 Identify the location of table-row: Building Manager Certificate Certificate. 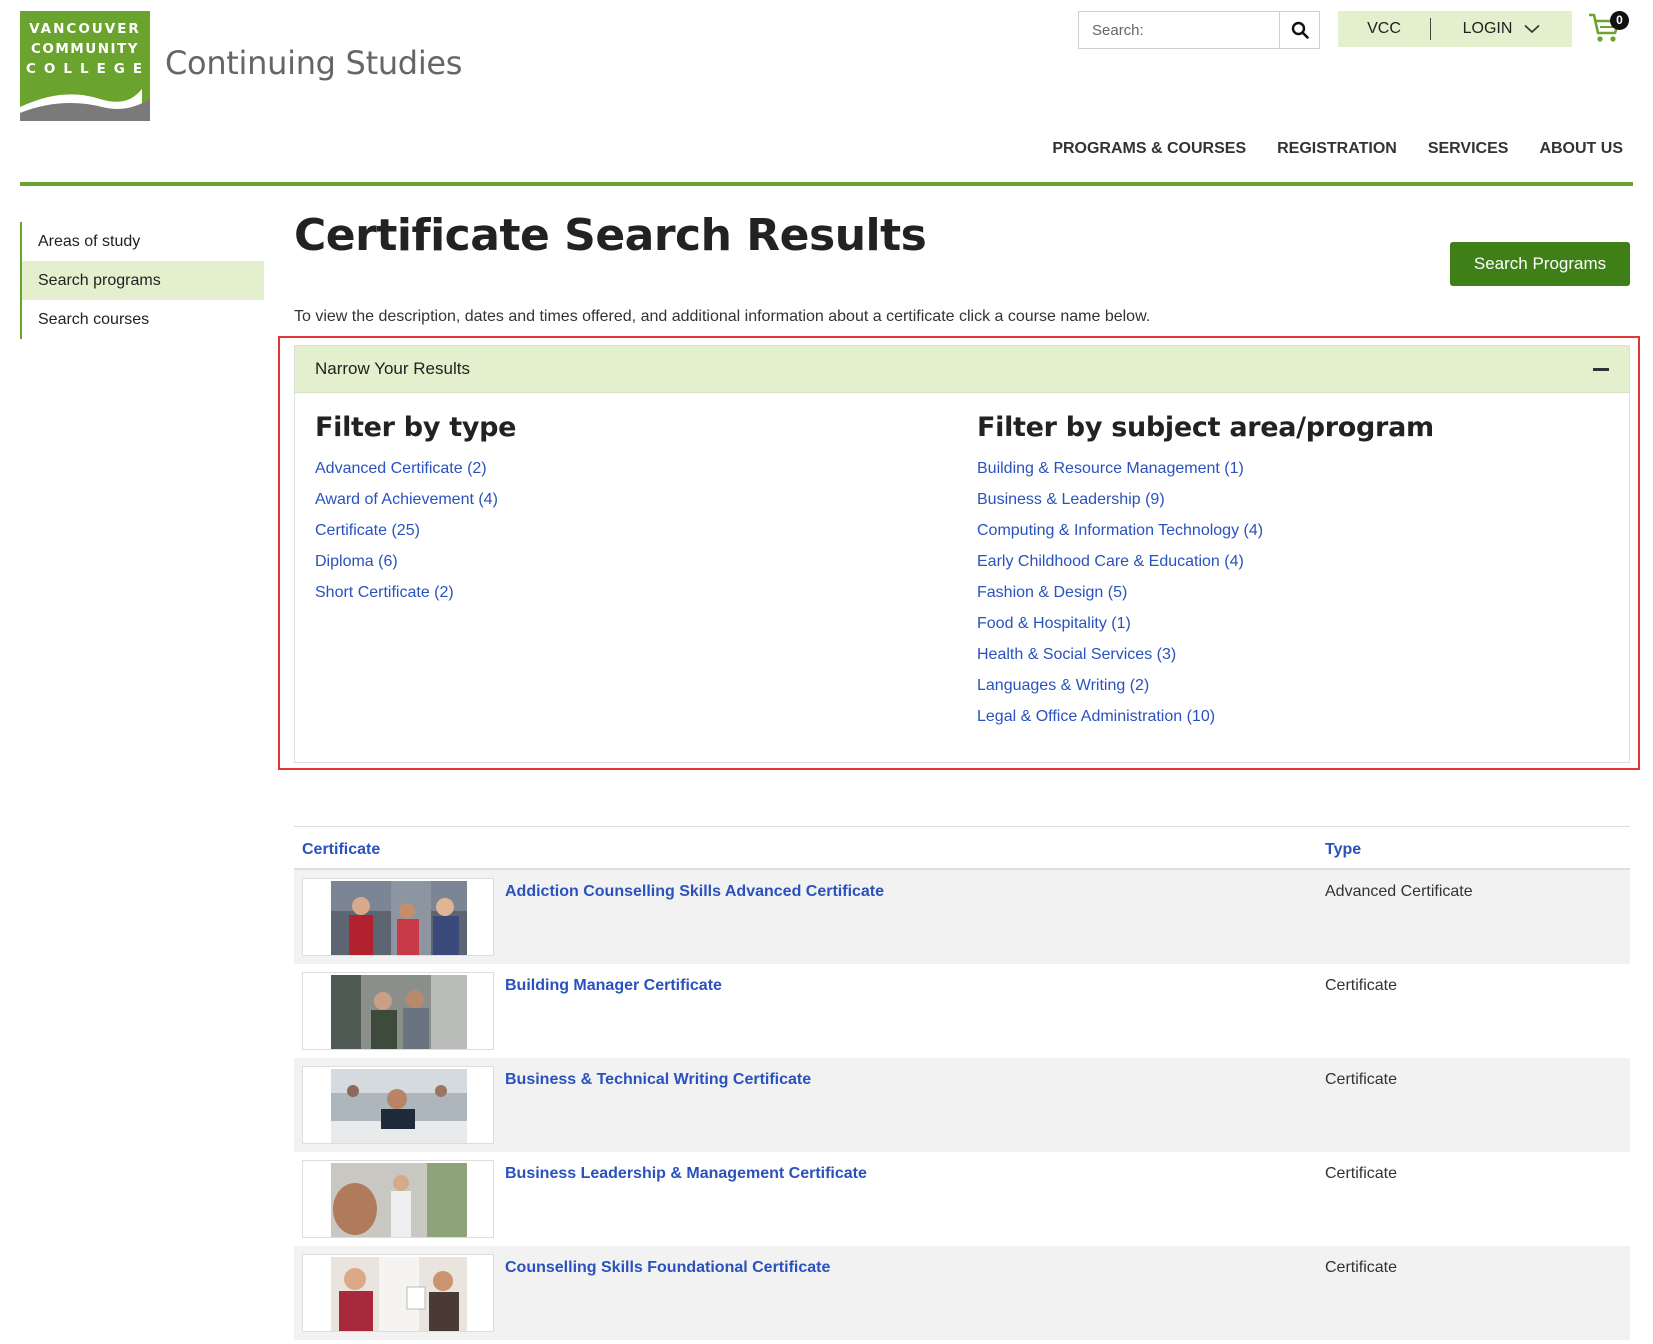
(962, 1011).